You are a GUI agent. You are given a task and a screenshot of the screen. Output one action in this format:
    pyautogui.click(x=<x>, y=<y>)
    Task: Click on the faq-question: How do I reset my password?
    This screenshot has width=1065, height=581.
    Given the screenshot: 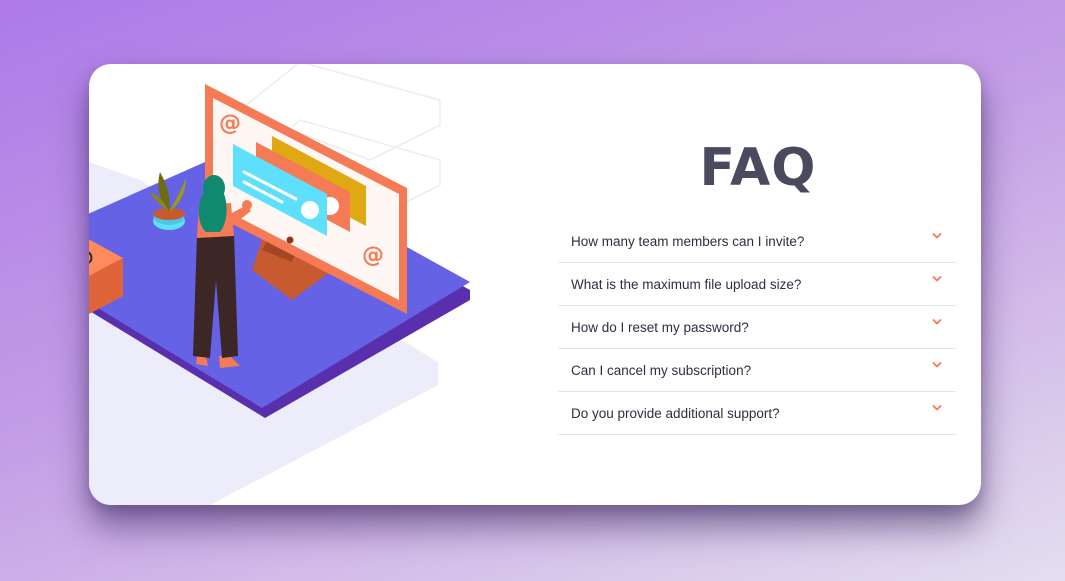 What is the action you would take?
    pyautogui.click(x=660, y=327)
    